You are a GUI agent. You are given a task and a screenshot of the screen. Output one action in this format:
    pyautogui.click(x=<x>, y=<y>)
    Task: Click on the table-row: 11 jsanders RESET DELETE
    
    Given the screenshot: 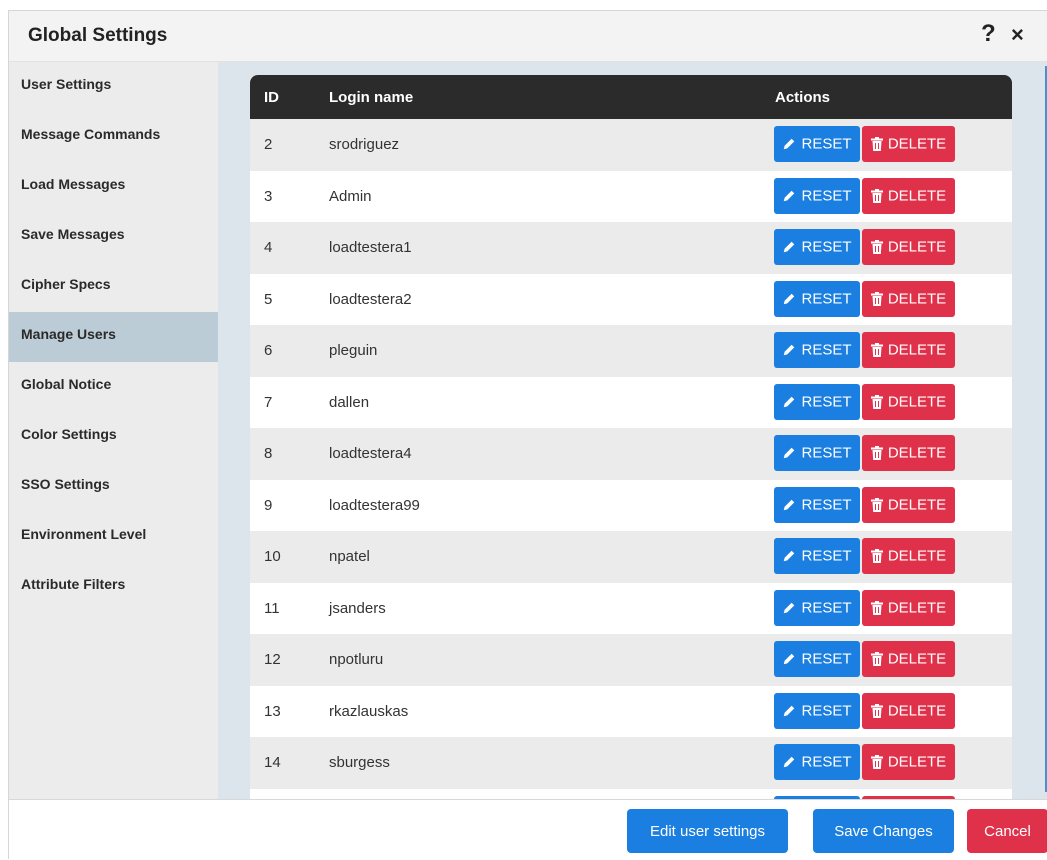 What is the action you would take?
    pyautogui.click(x=631, y=608)
    